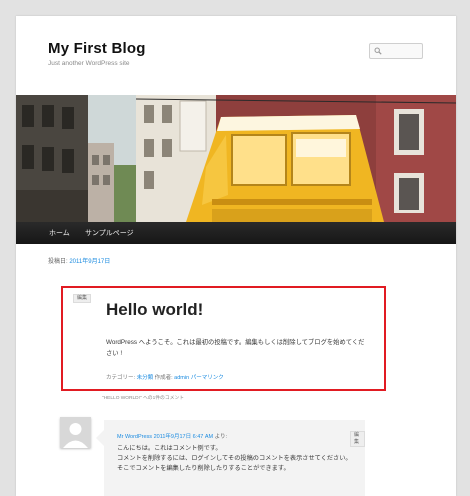 This screenshot has width=470, height=496. I want to click on comment-header: Mr WordPress 2011年9月17日 6:47 AM より:, so click(172, 436).